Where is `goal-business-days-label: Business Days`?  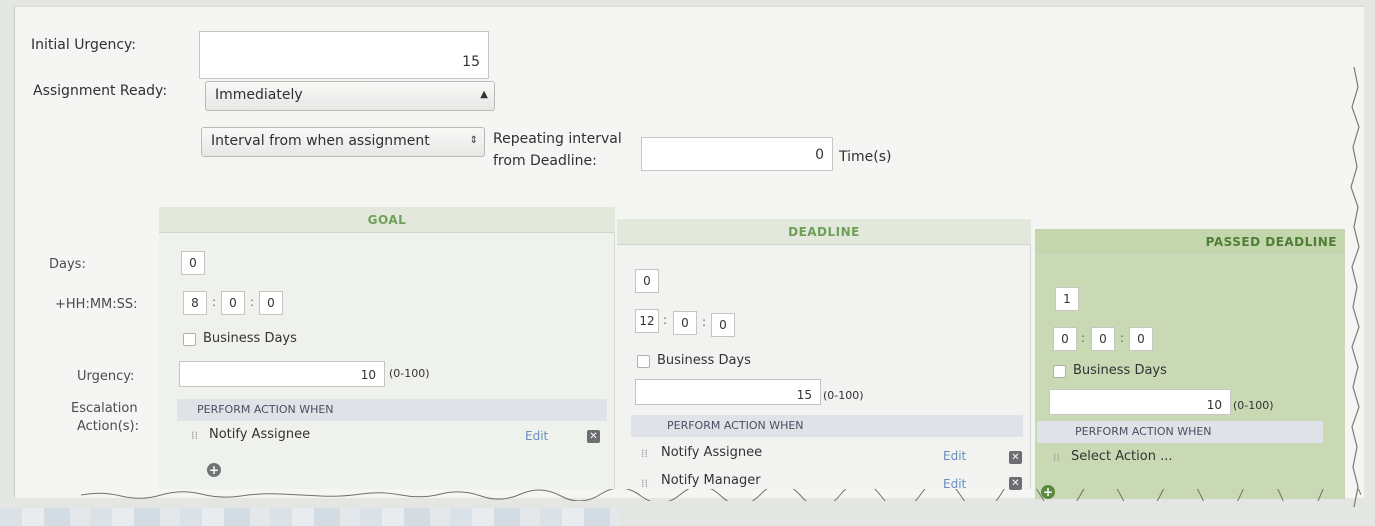 goal-business-days-label: Business Days is located at coordinates (250, 338).